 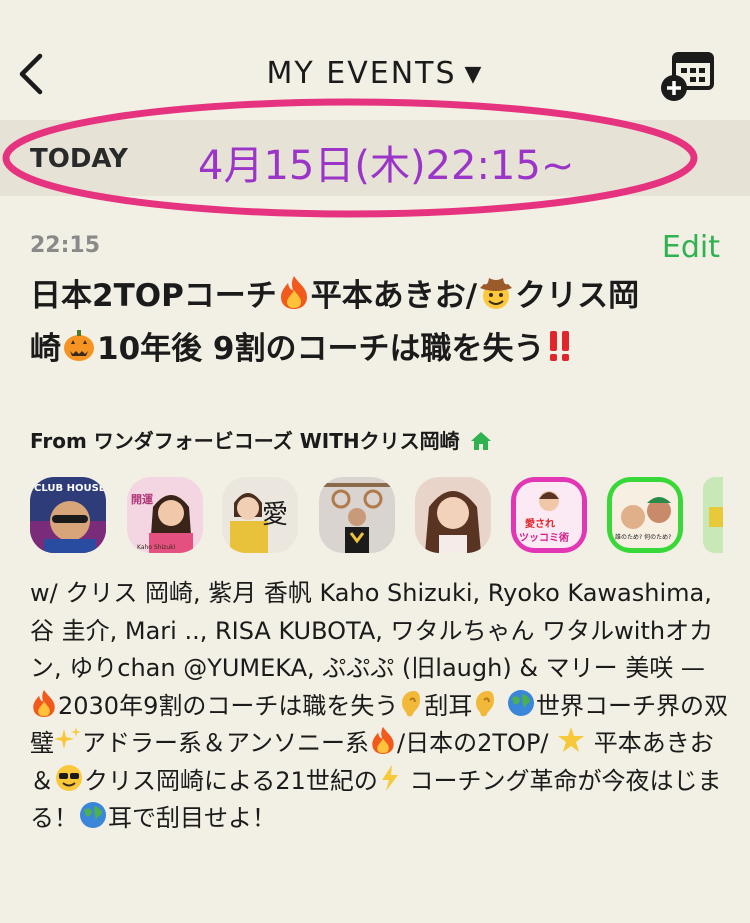 I want to click on highlight-ellipse, so click(x=350, y=158).